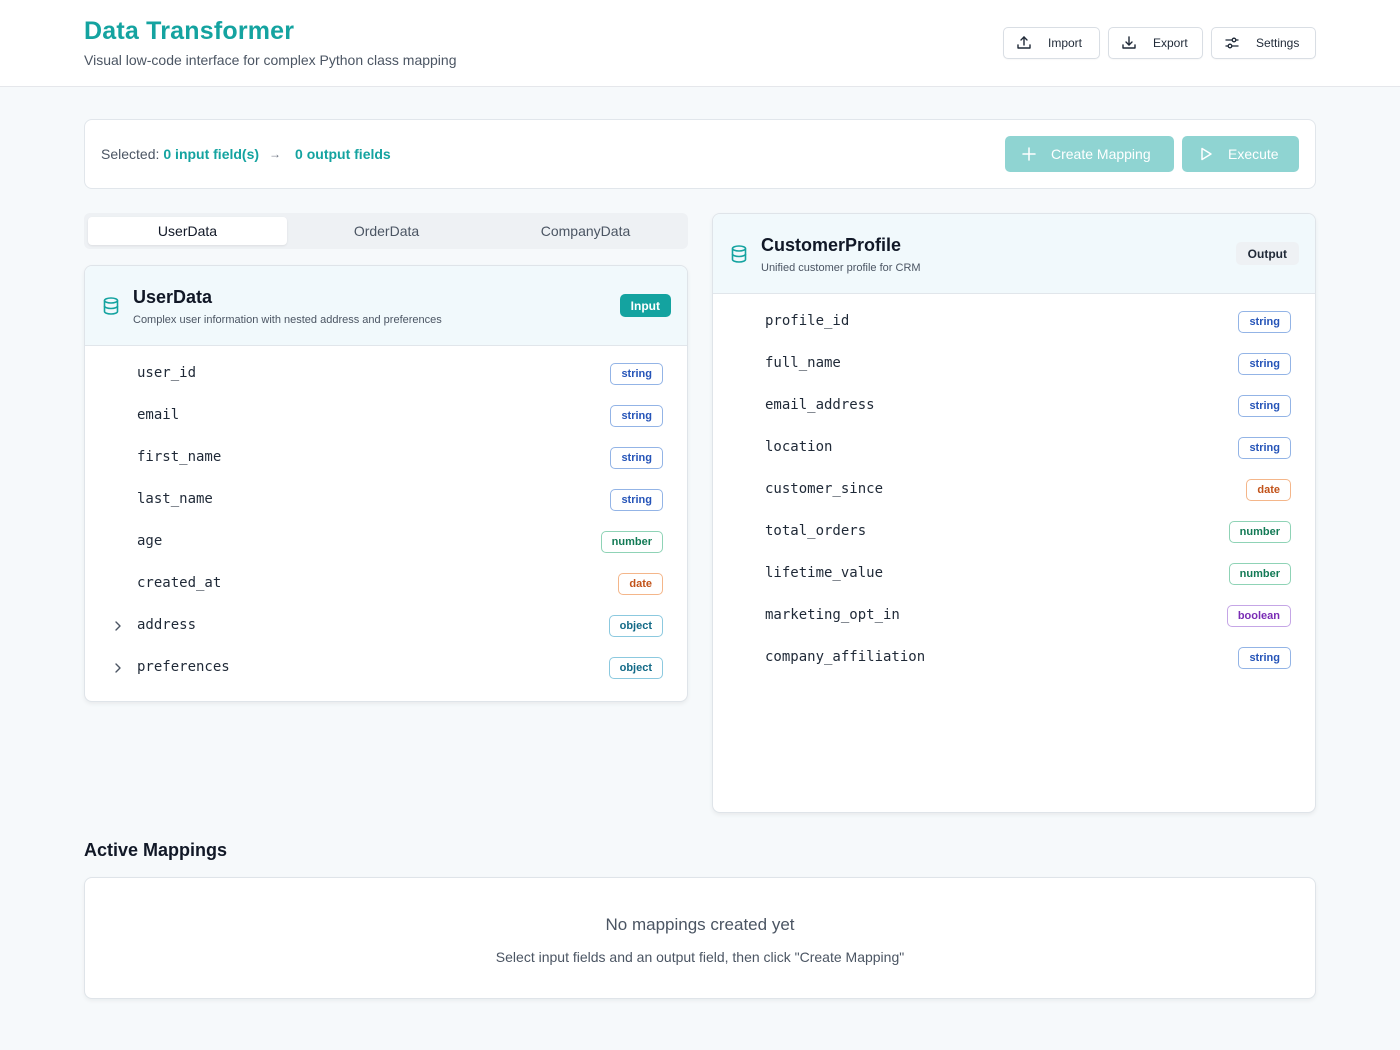 Image resolution: width=1400 pixels, height=1050 pixels. I want to click on field-name: email, so click(158, 415).